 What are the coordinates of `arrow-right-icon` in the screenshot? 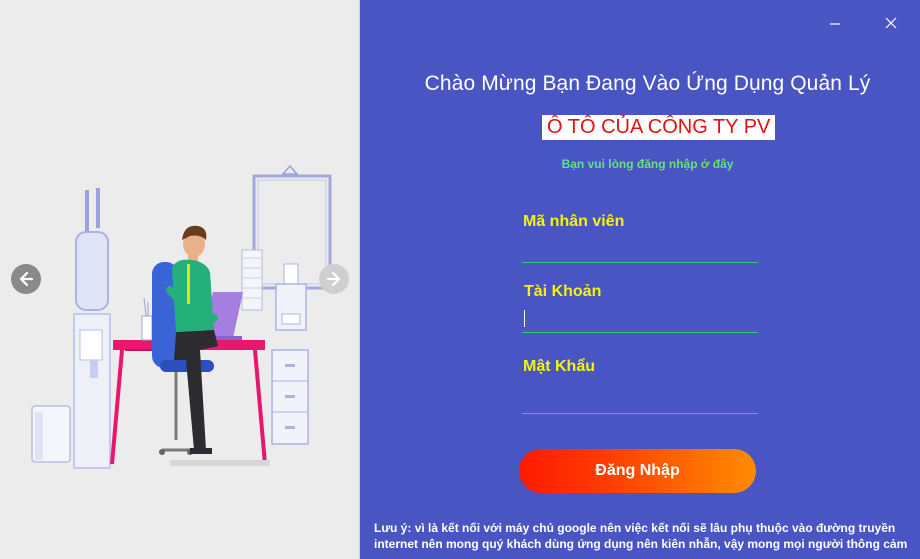 It's located at (333, 279).